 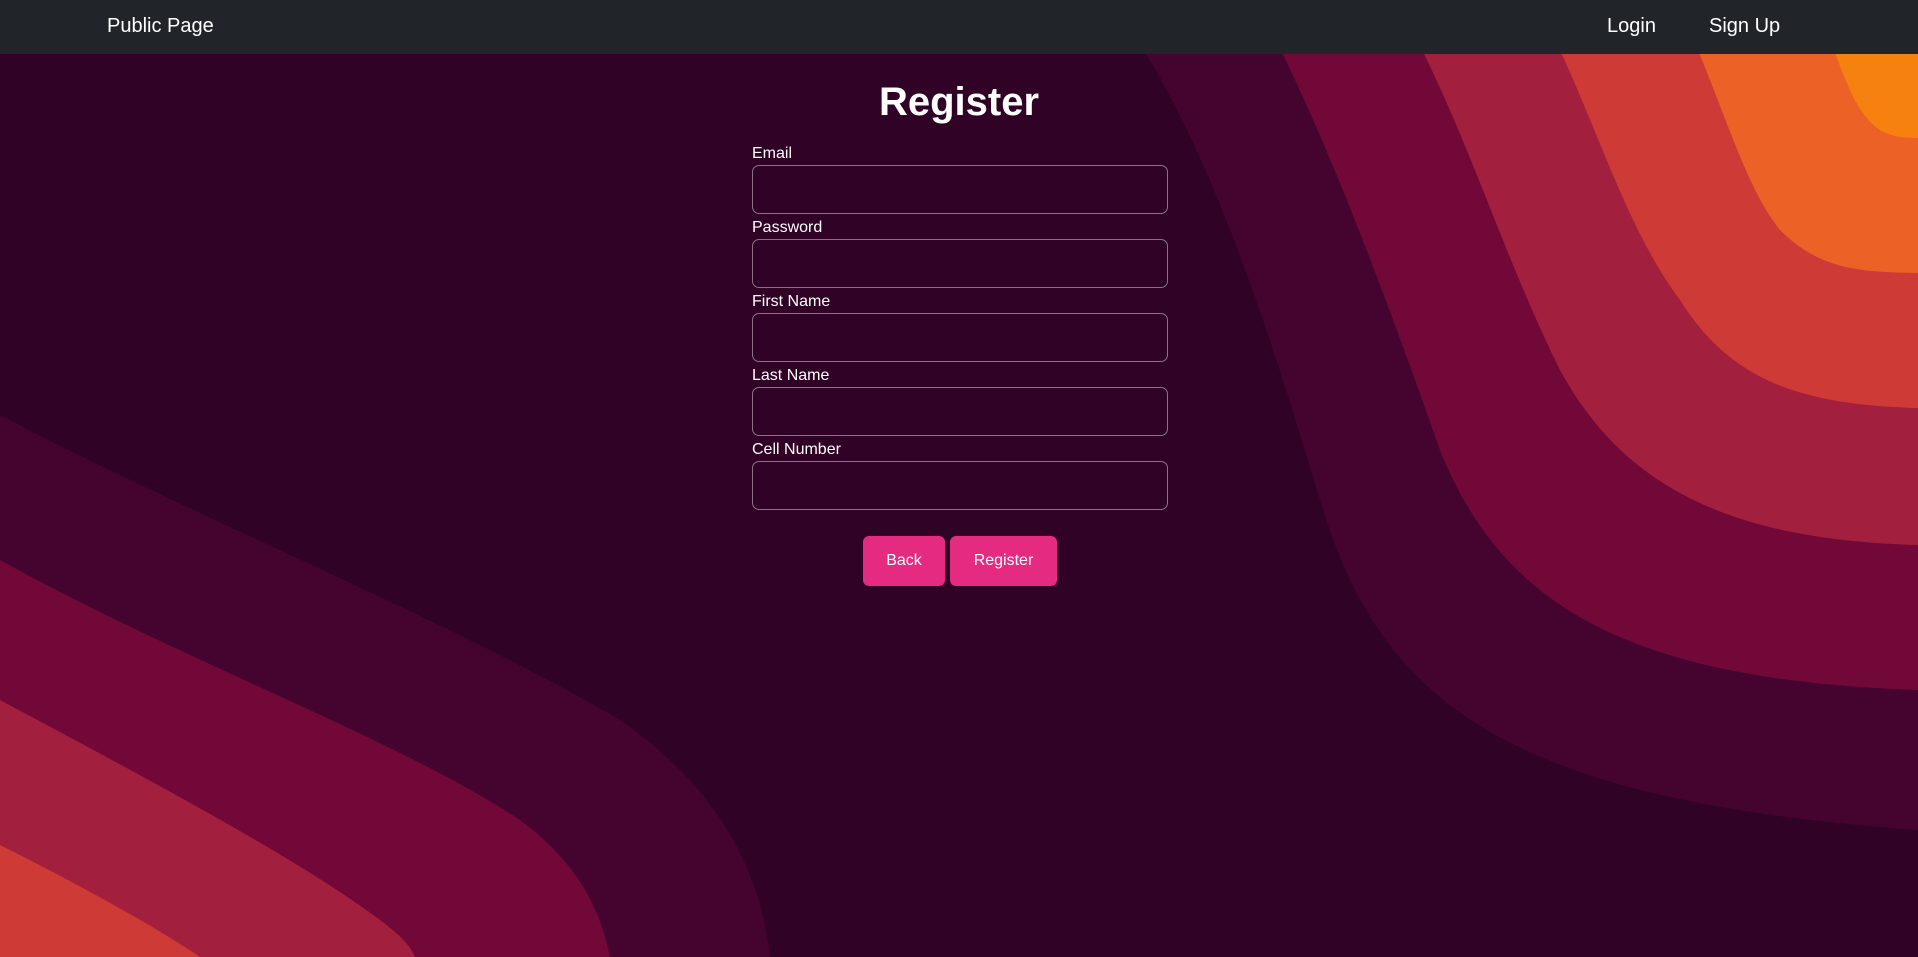 I want to click on email-label: Email, so click(x=772, y=153).